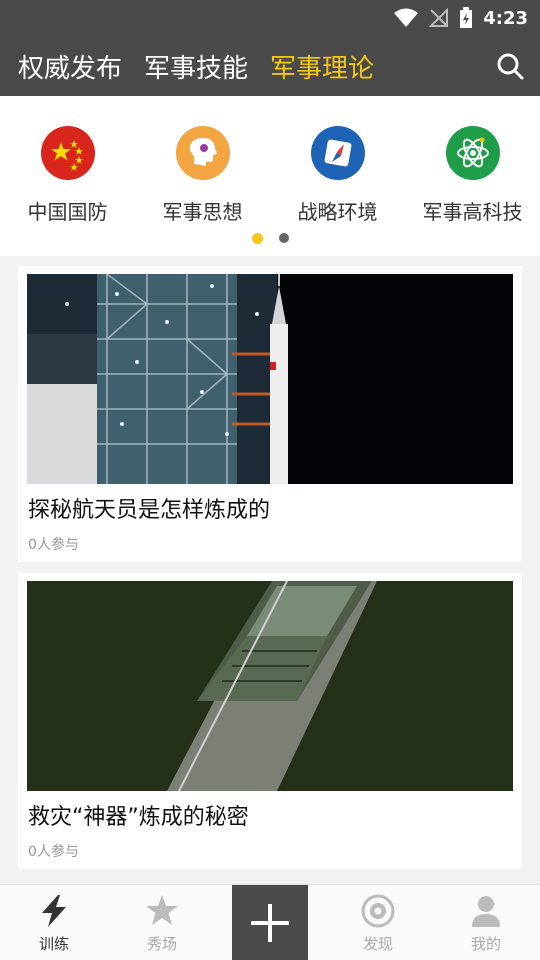  I want to click on compass-icon, so click(337, 153).